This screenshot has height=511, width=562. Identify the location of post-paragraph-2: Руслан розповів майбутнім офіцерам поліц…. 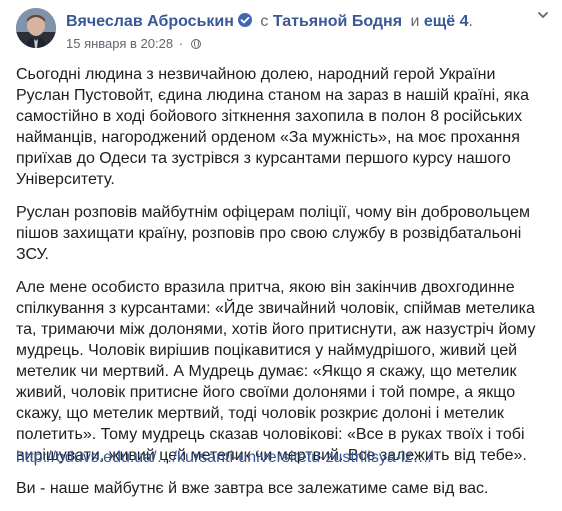
(273, 233).